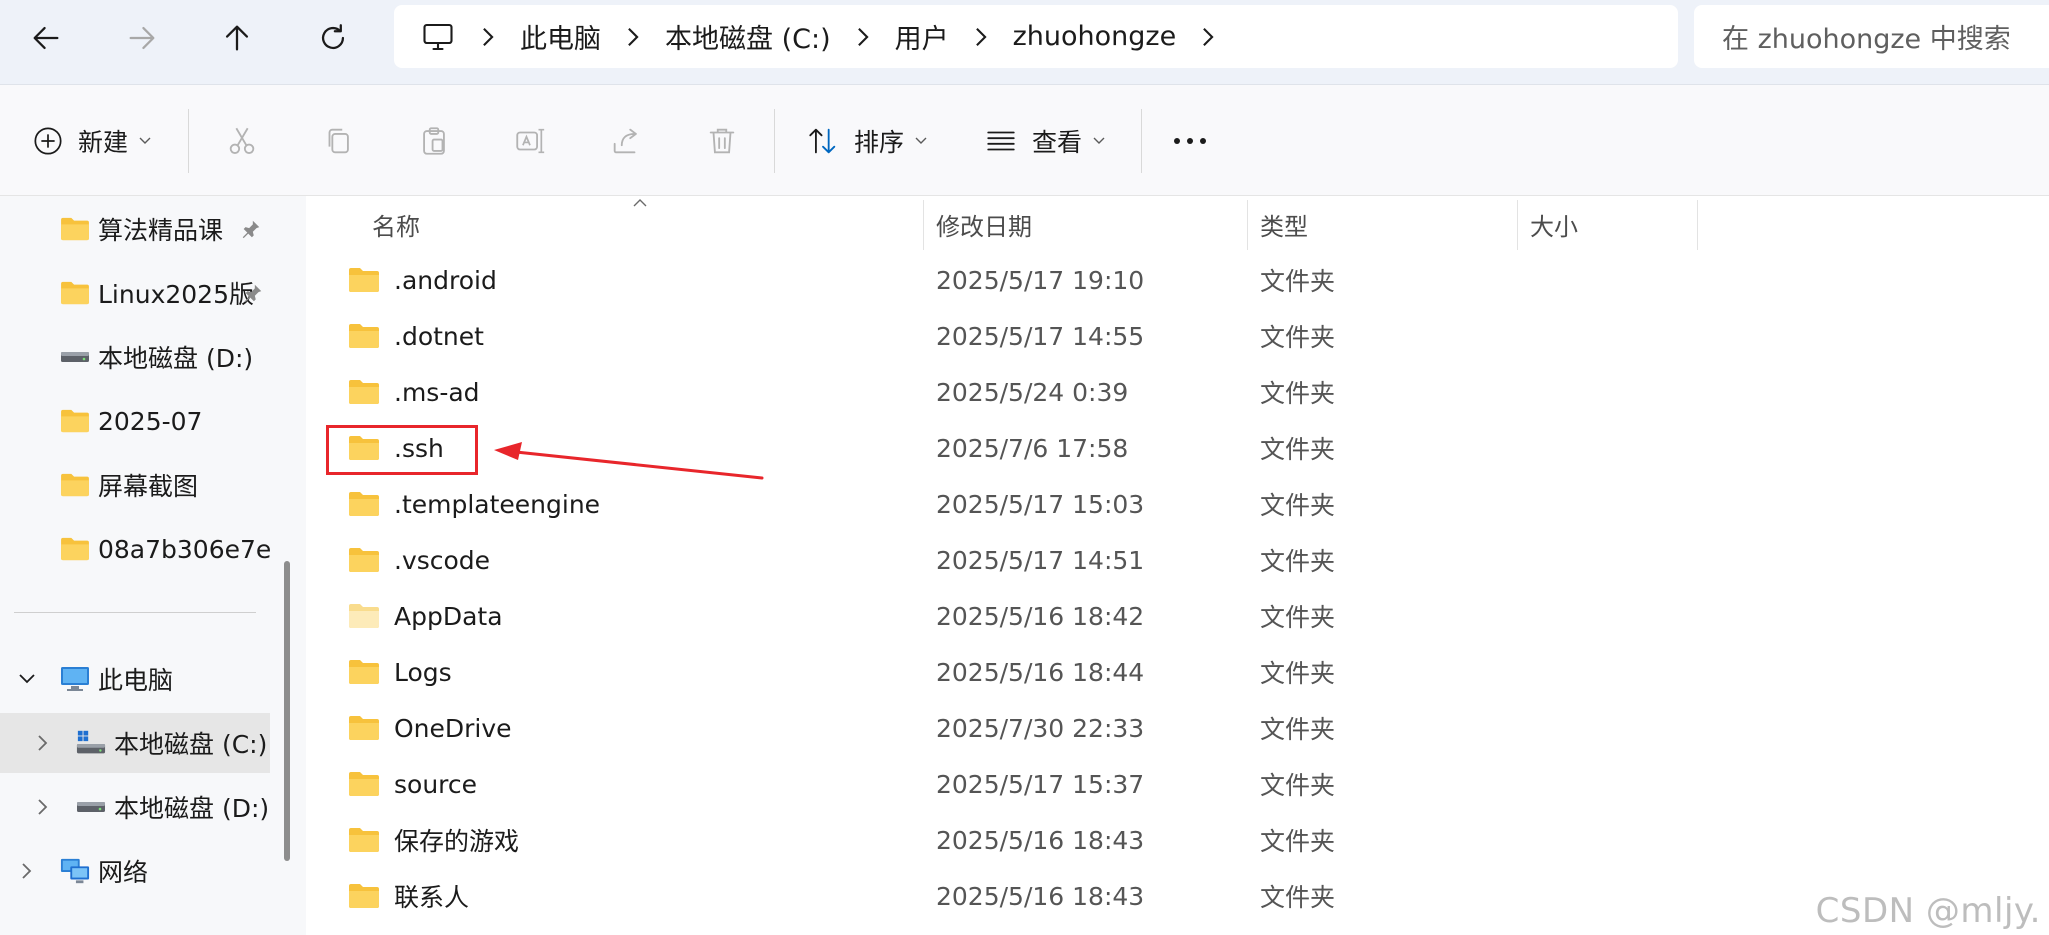  Describe the element at coordinates (287, 711) in the screenshot. I see `sidebar-scrollbar` at that location.